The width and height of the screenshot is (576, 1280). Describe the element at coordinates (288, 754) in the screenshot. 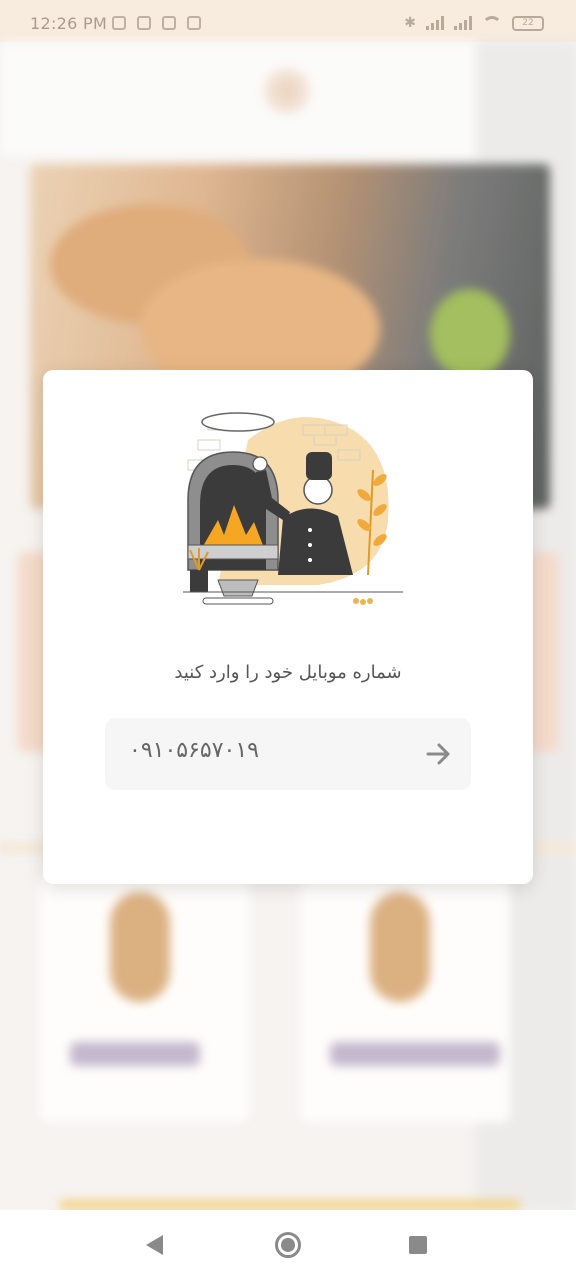

I see `phone-input: ۰۹۱۰۵۶۵۷۰۱۹` at that location.